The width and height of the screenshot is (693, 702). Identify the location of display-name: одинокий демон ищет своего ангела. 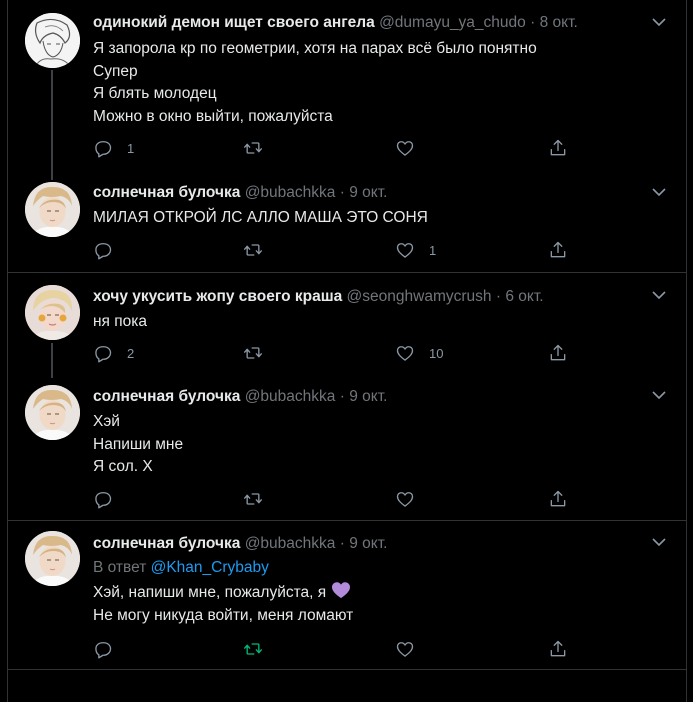
(234, 22).